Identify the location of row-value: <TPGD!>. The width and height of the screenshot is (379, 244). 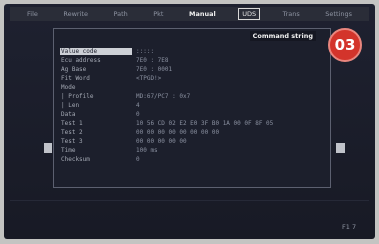
(149, 78).